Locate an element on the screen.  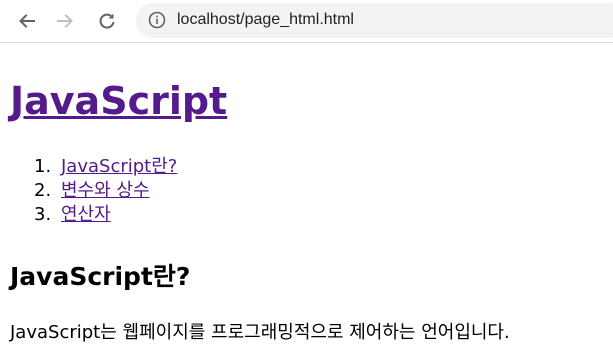
toc-link-operators: 연산자 is located at coordinates (86, 215).